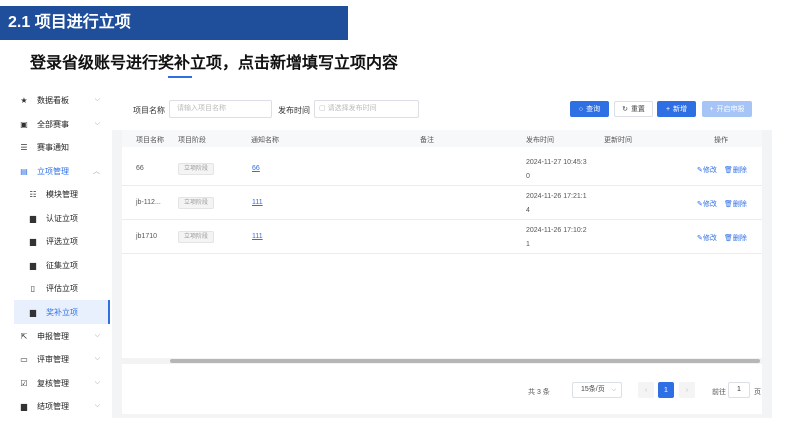  What do you see at coordinates (53, 359) in the screenshot?
I see `sidebar-item-label: 评审管理` at bounding box center [53, 359].